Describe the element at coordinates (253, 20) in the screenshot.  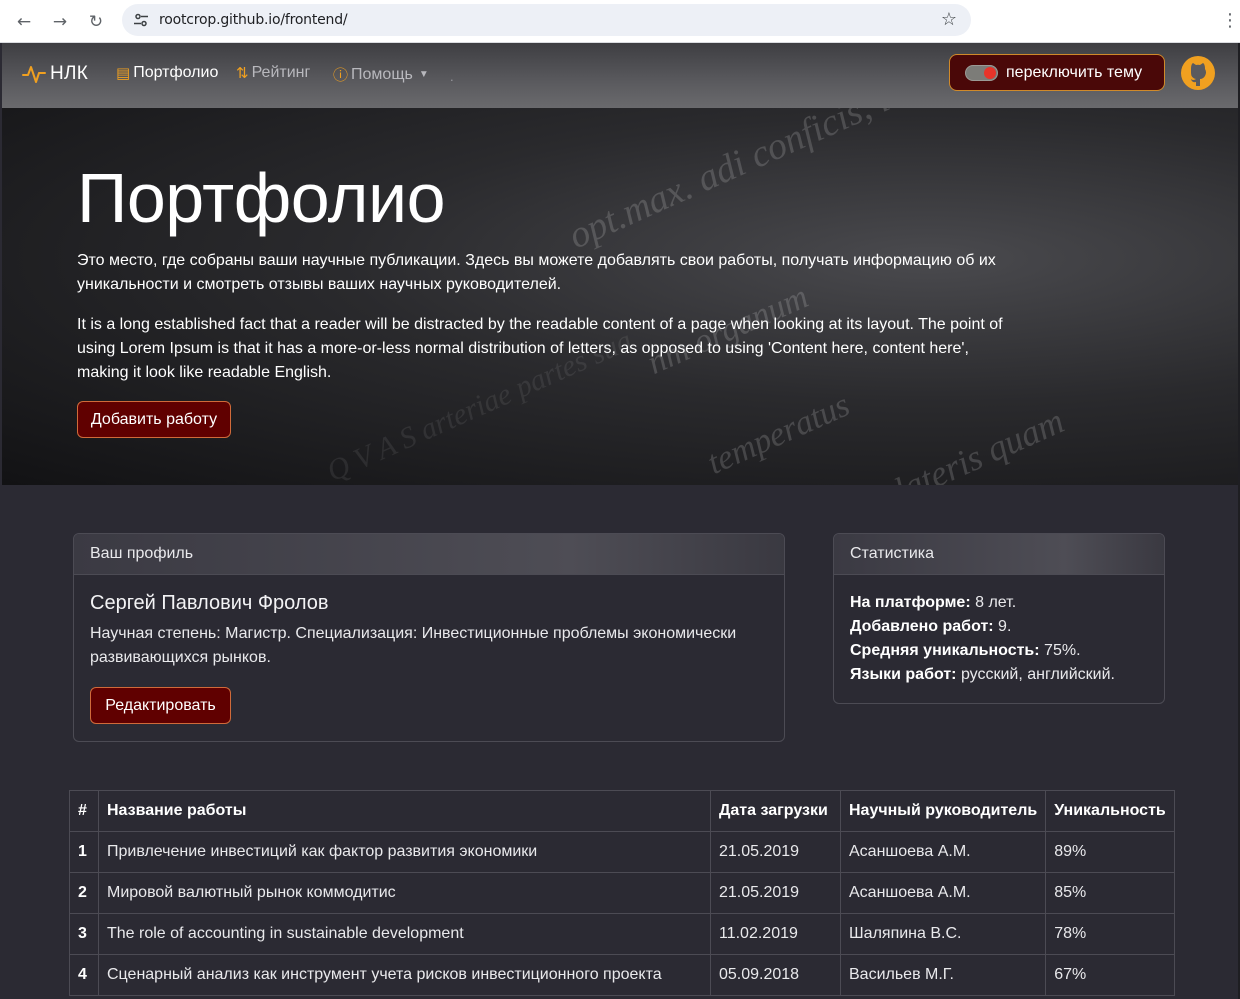
I see `url-text: rootcrop.github.io/frontend/` at that location.